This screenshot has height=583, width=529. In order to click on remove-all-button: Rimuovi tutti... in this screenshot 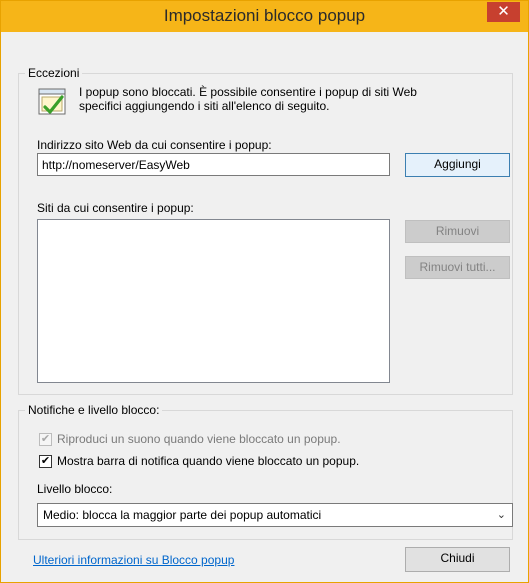, I will do `click(457, 267)`.